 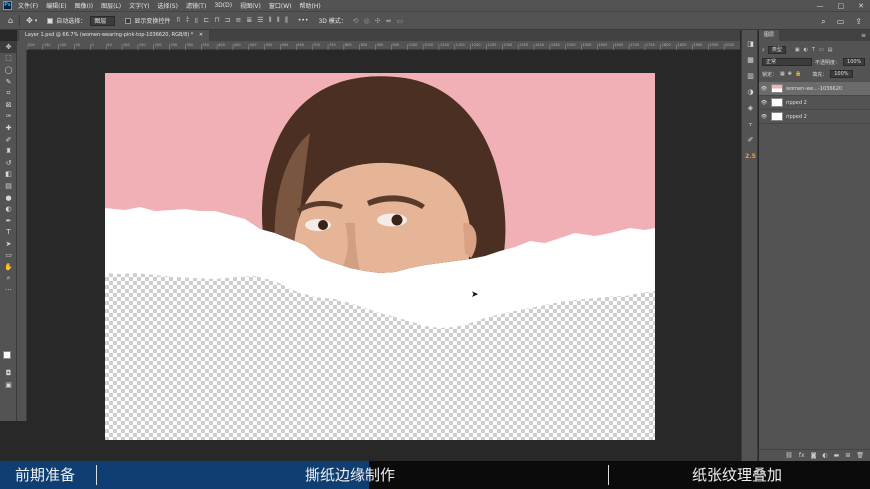 What do you see at coordinates (8, 233) in the screenshot?
I see `type-tool: T` at bounding box center [8, 233].